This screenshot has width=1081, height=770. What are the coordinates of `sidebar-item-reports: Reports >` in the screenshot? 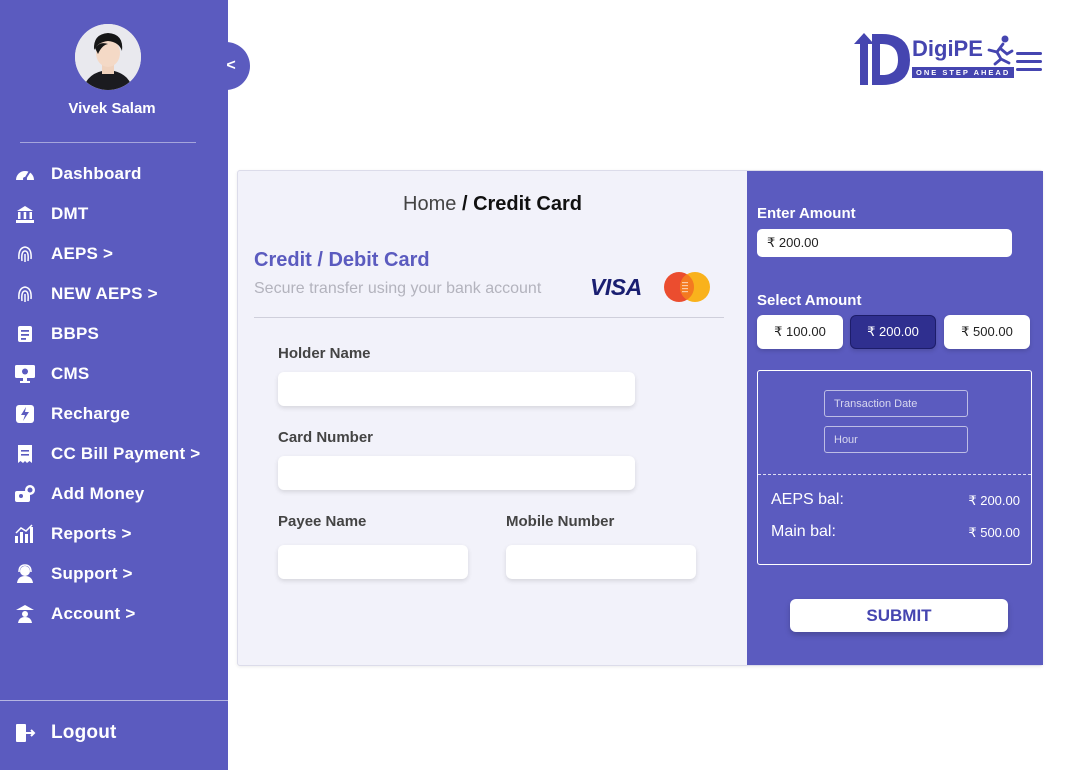 It's located at (114, 534).